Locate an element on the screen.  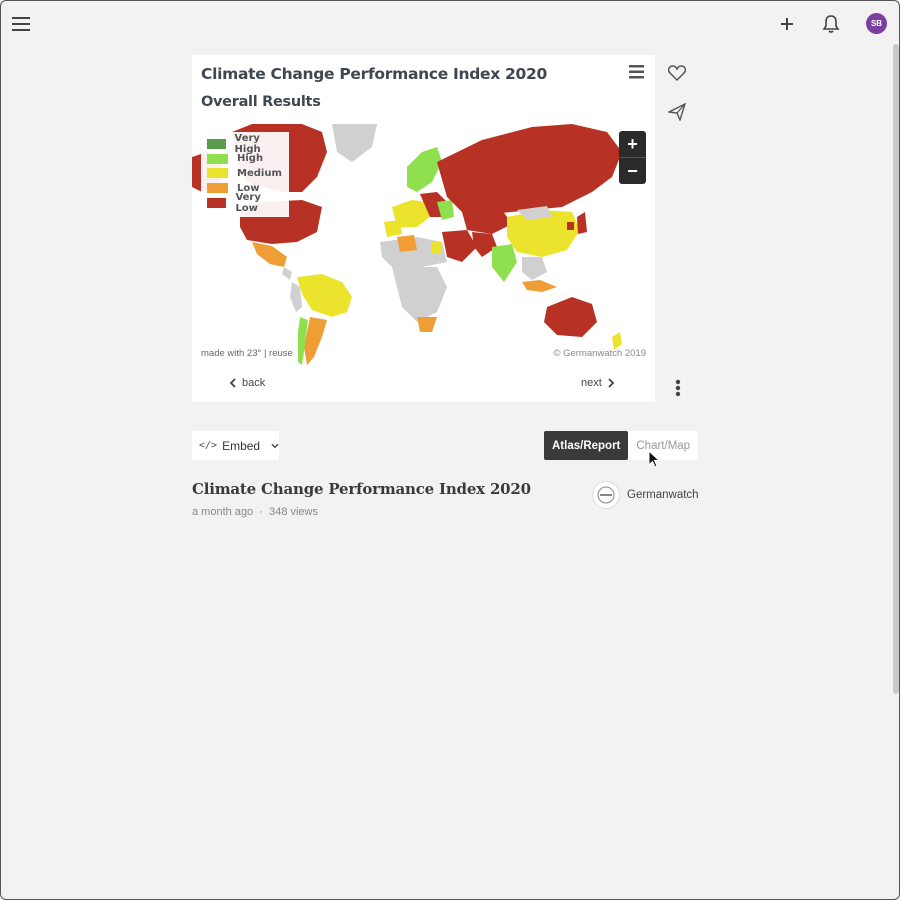
card-subtitle: Overall Results is located at coordinates (261, 102).